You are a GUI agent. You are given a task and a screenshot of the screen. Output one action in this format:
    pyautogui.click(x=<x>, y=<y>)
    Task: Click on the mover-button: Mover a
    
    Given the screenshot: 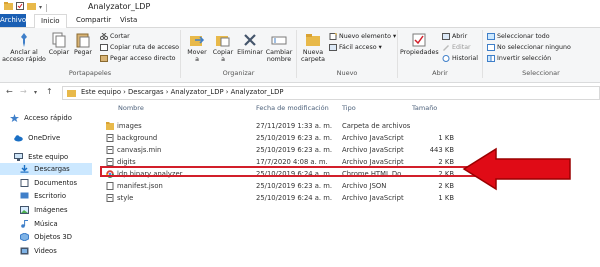 What is the action you would take?
    pyautogui.click(x=197, y=47)
    